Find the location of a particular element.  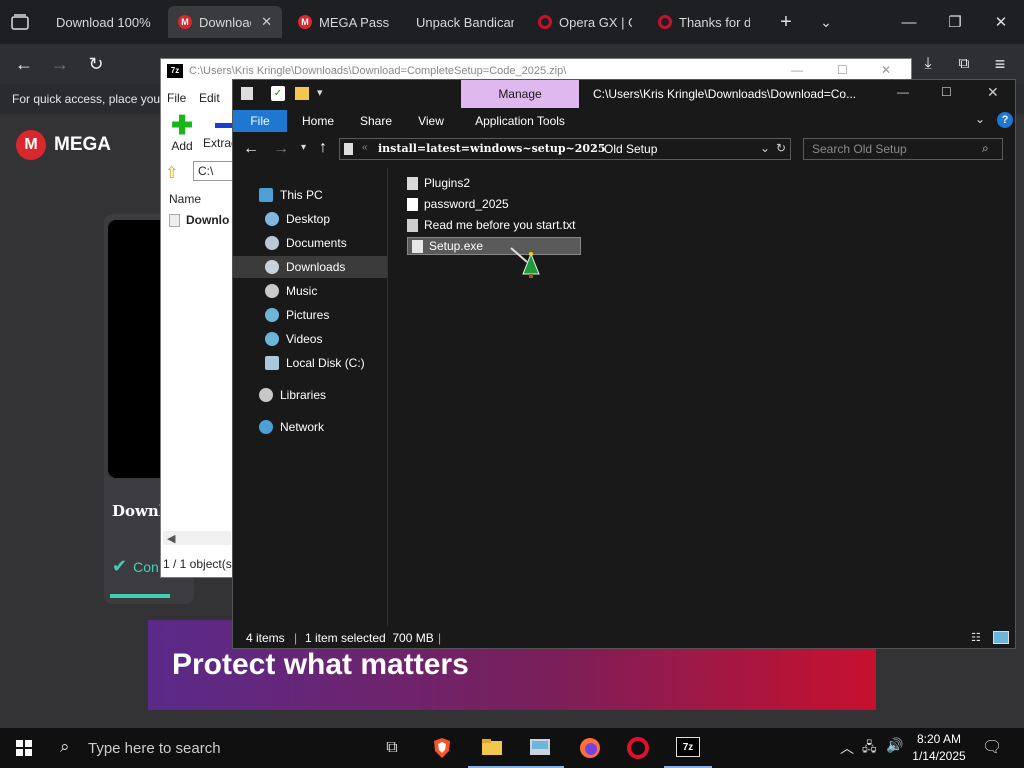

close-tab-icon: ✕ is located at coordinates (266, 22).